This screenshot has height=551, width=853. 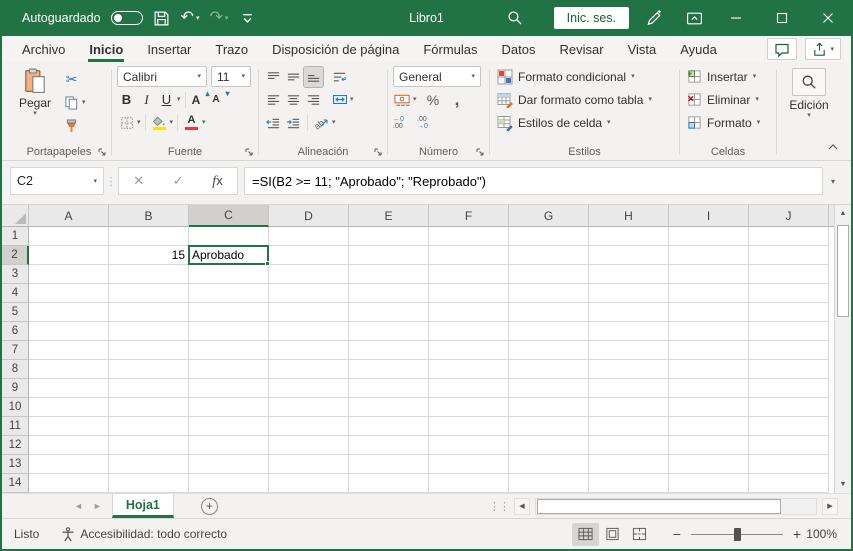 I want to click on zoom-slider-handle, so click(x=737, y=534).